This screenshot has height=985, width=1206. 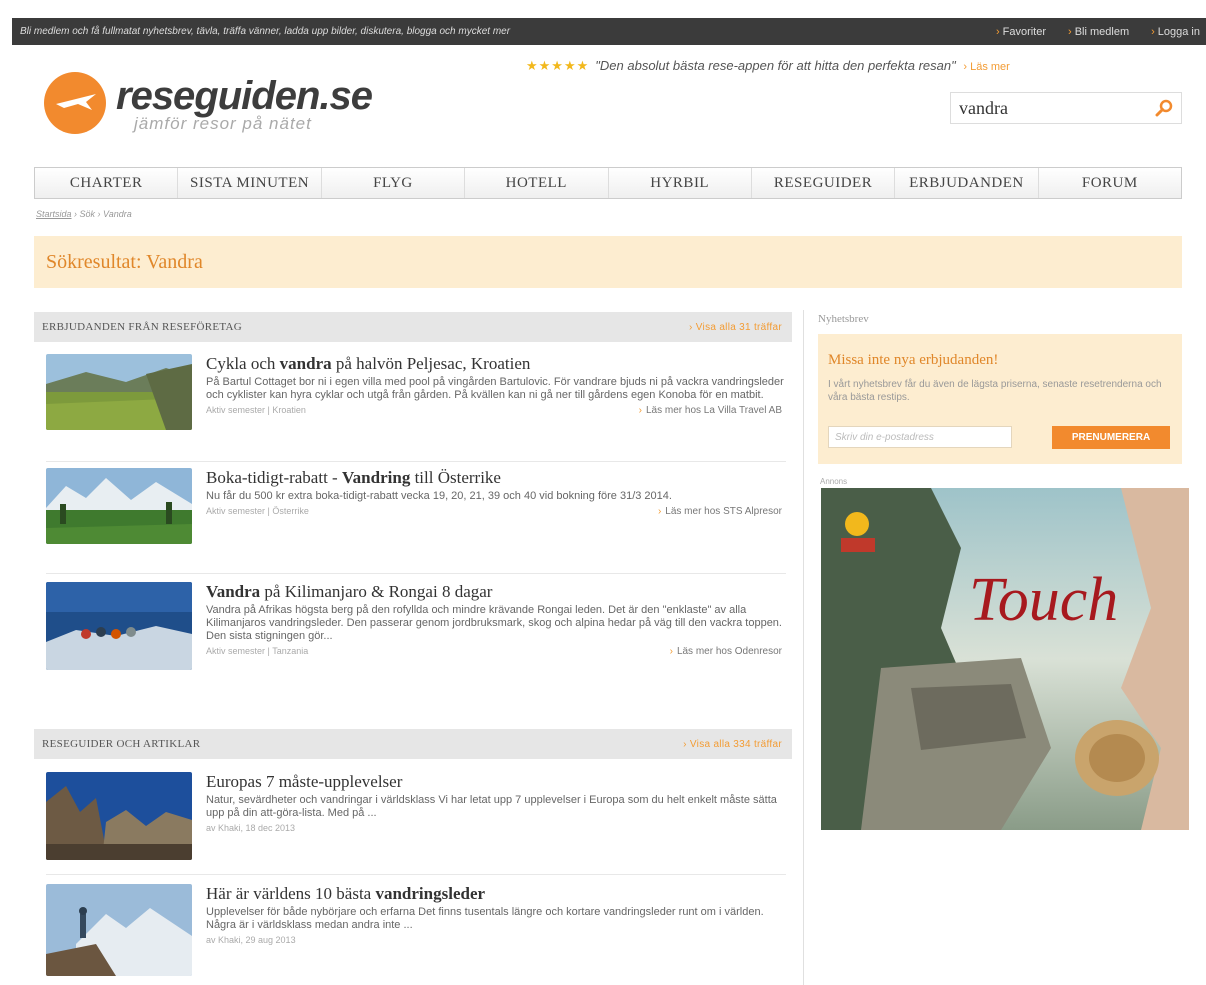 What do you see at coordinates (1043, 600) in the screenshot?
I see `ad-text: Touch` at bounding box center [1043, 600].